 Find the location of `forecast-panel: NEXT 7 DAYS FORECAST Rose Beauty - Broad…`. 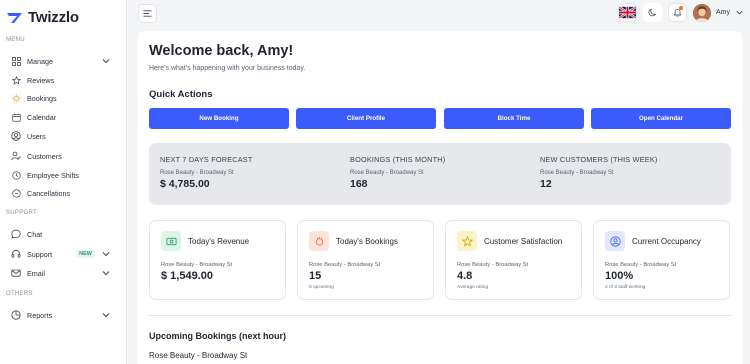

forecast-panel: NEXT 7 DAYS FORECAST Rose Beauty - Broad… is located at coordinates (440, 174).